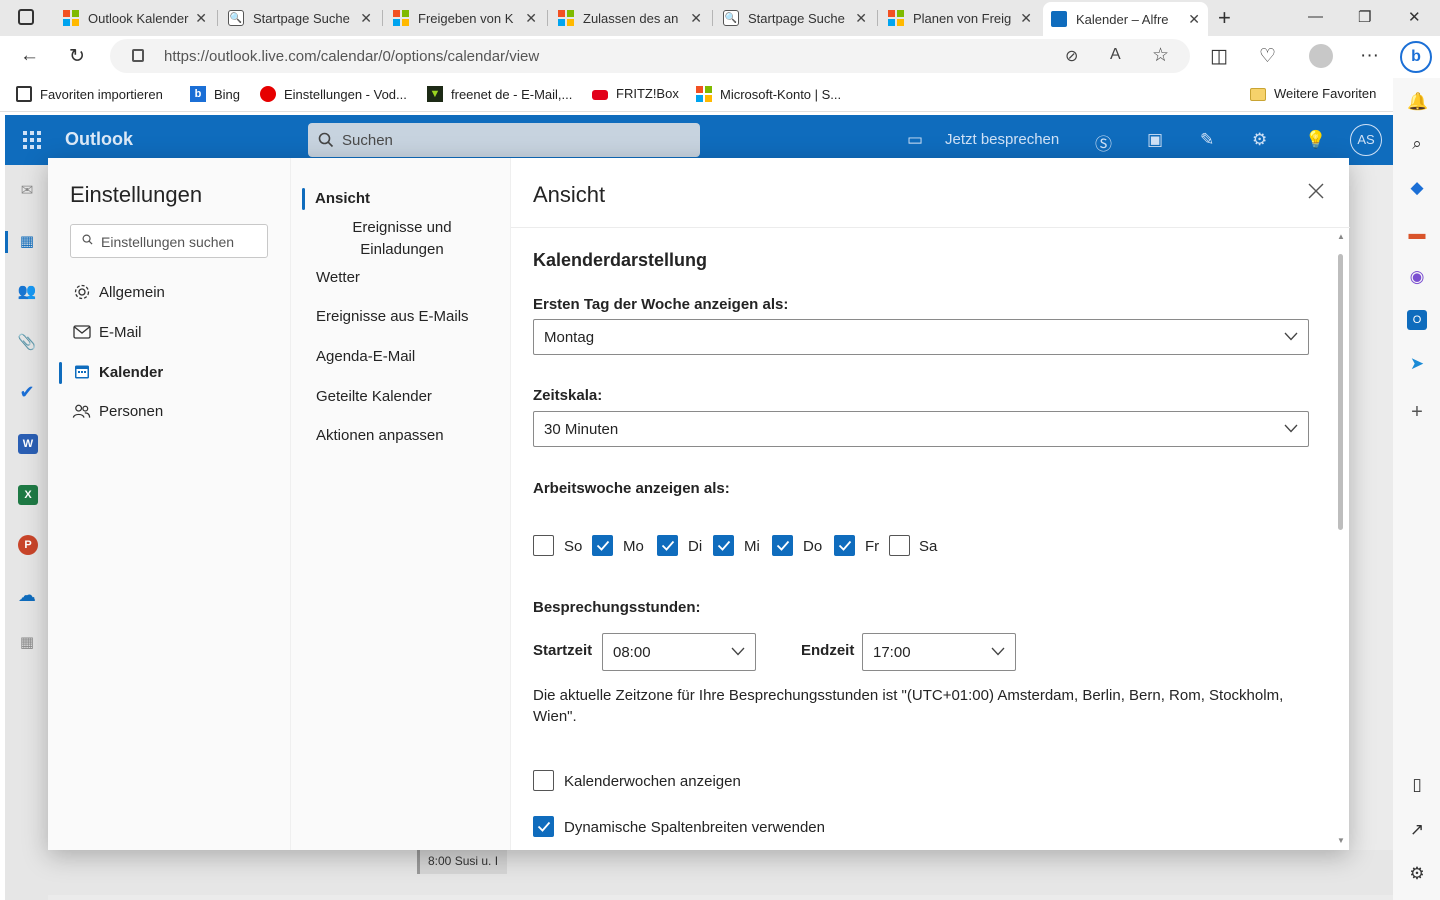 The image size is (1440, 900). I want to click on people-icon: 👥, so click(27, 292).